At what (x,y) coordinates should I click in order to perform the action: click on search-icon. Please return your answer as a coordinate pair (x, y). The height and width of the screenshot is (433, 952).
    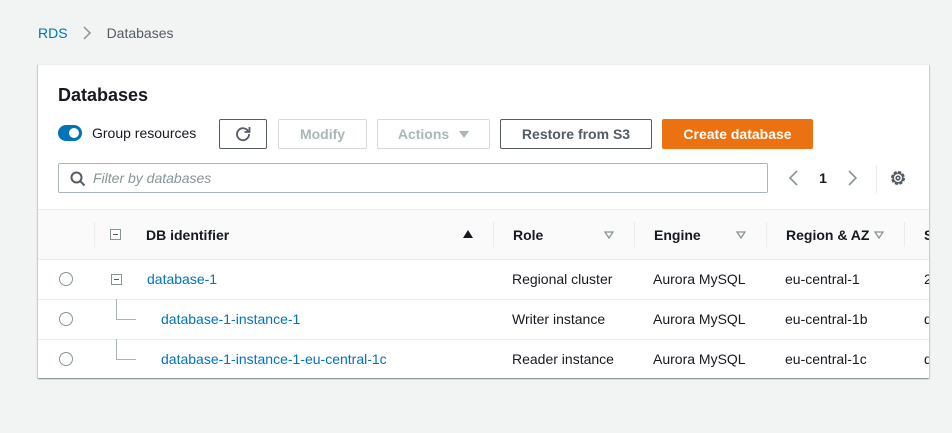
    Looking at the image, I should click on (78, 179).